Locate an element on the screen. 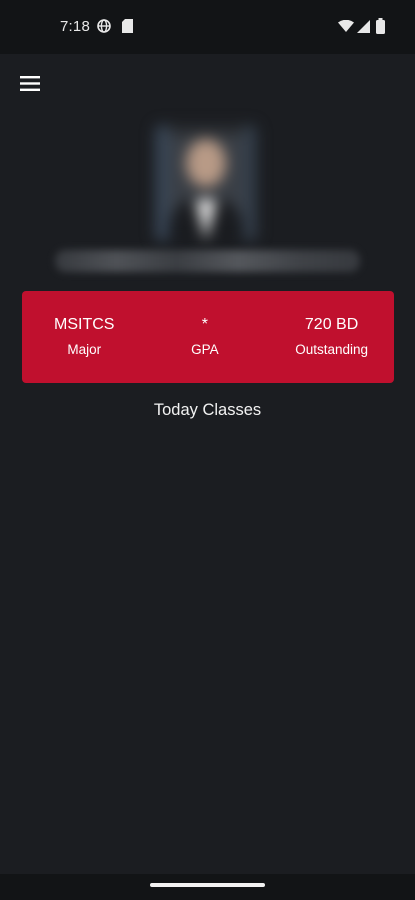 The image size is (415, 900). hamburger-menu-icon is located at coordinates (30, 83).